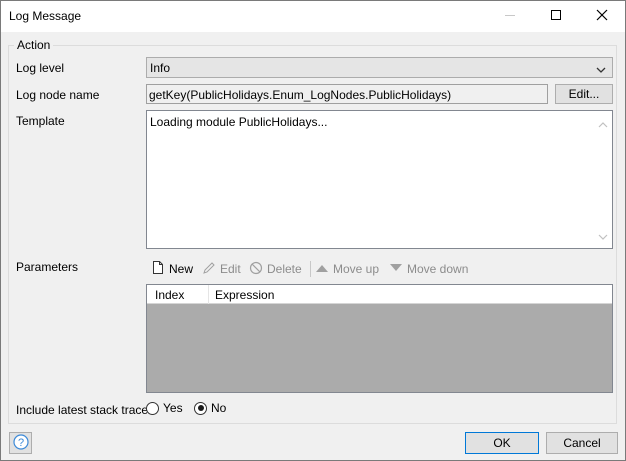 This screenshot has height=461, width=626. What do you see at coordinates (310, 269) in the screenshot?
I see `toolbar-separator` at bounding box center [310, 269].